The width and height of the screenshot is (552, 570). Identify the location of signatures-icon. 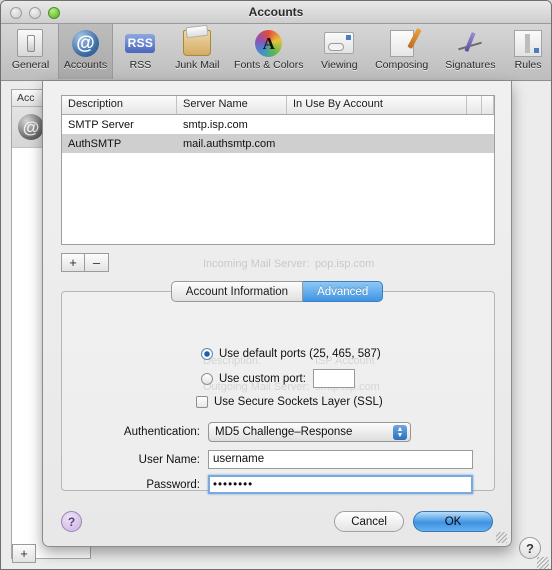
(470, 43).